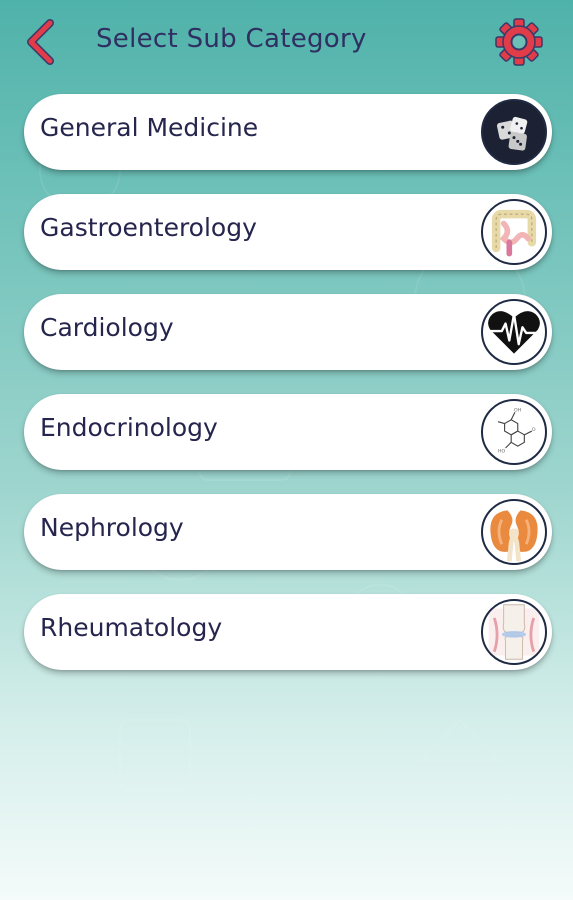 This screenshot has height=900, width=573. I want to click on category-label: Rheumatology, so click(131, 627).